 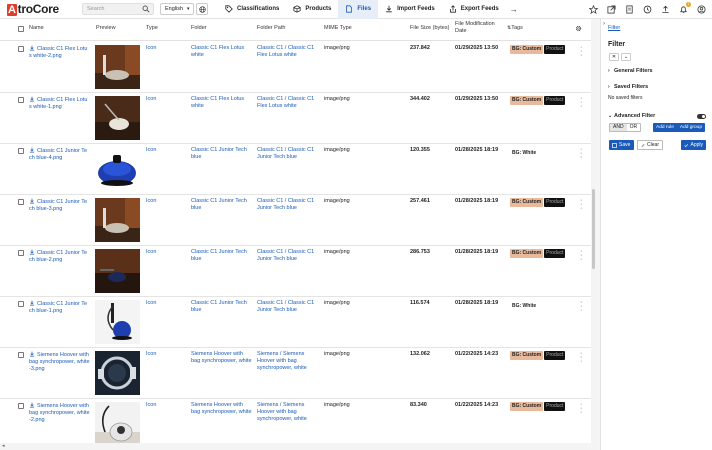 I want to click on star-icon, so click(x=593, y=9).